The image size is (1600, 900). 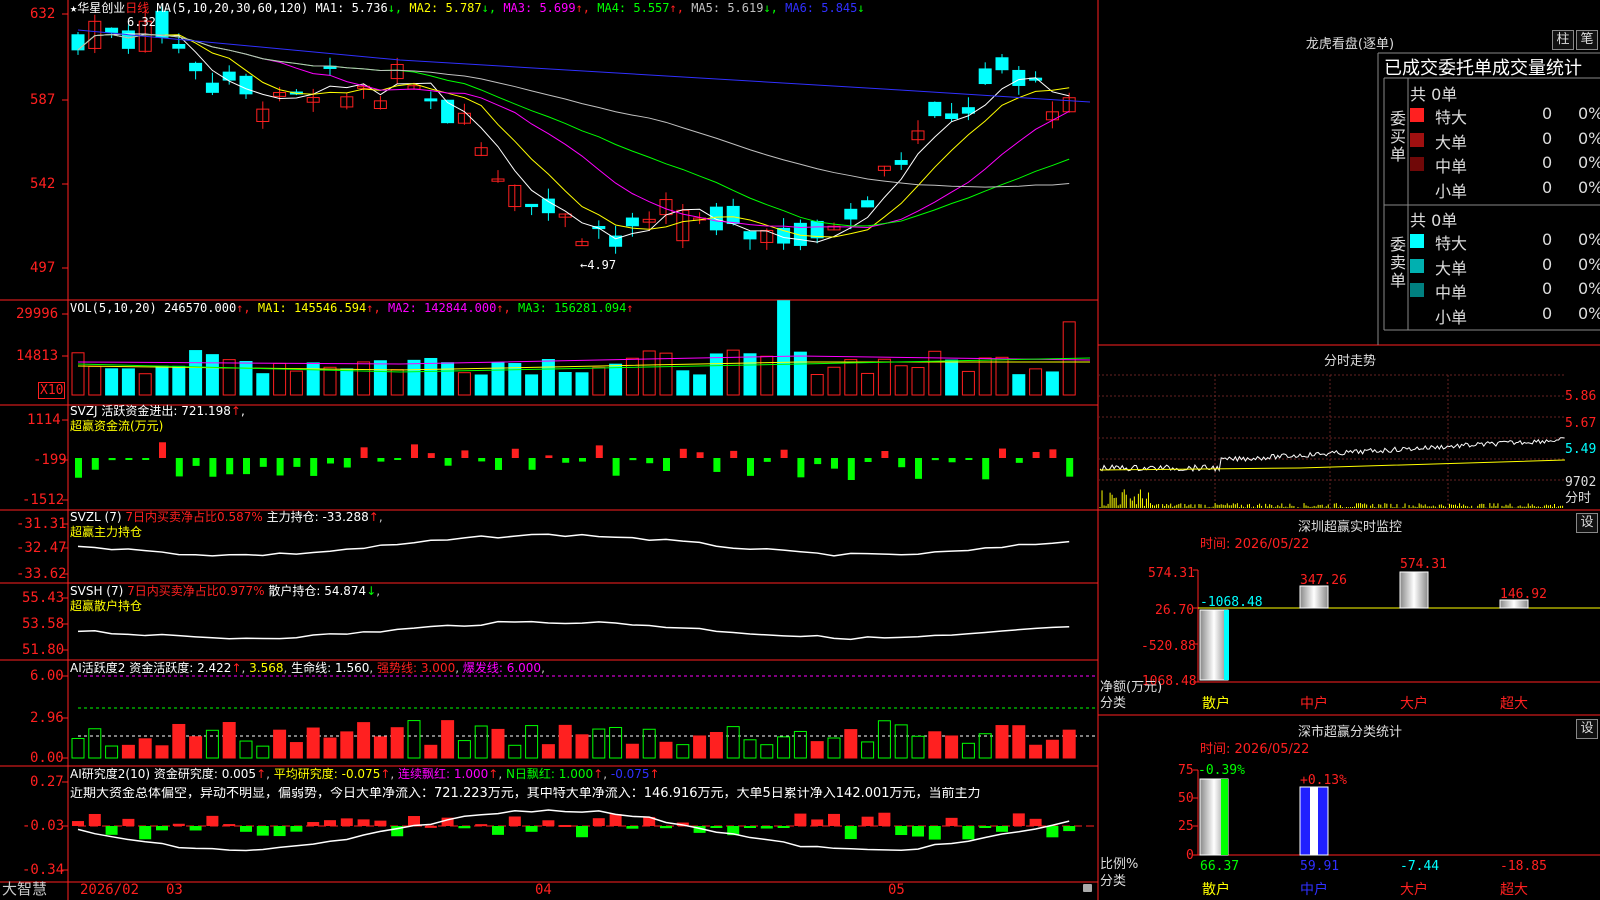 I want to click on vol-unit-badge: X10, so click(x=52, y=390).